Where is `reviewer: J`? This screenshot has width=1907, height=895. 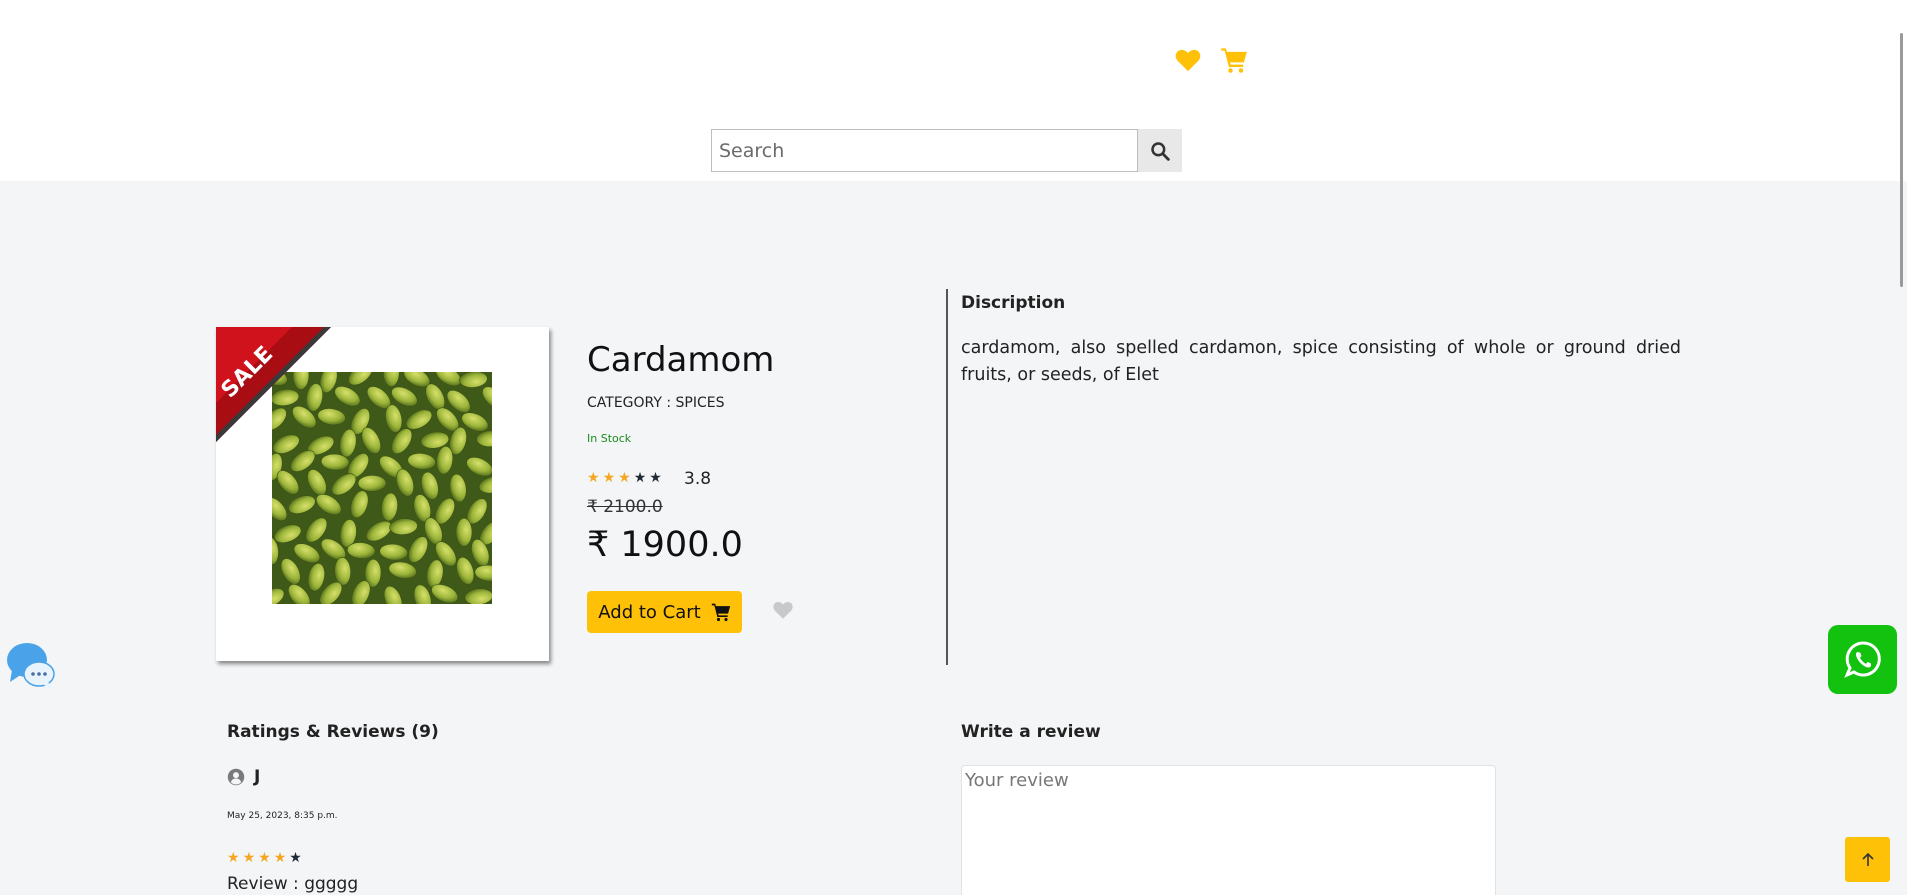
reviewer: J is located at coordinates (243, 777).